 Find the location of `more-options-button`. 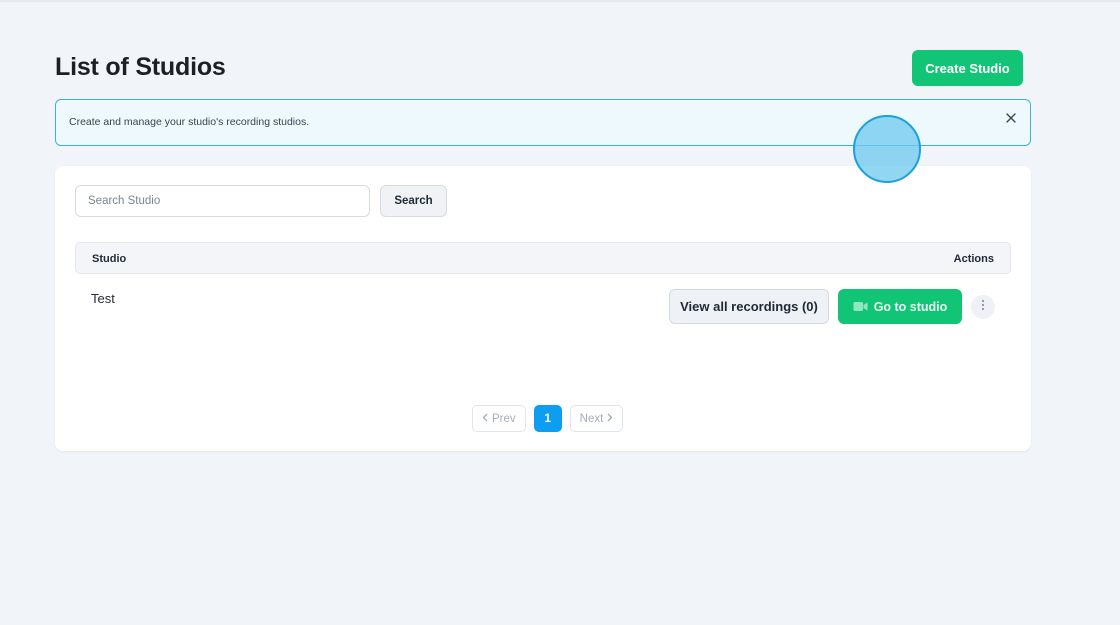

more-options-button is located at coordinates (983, 307).